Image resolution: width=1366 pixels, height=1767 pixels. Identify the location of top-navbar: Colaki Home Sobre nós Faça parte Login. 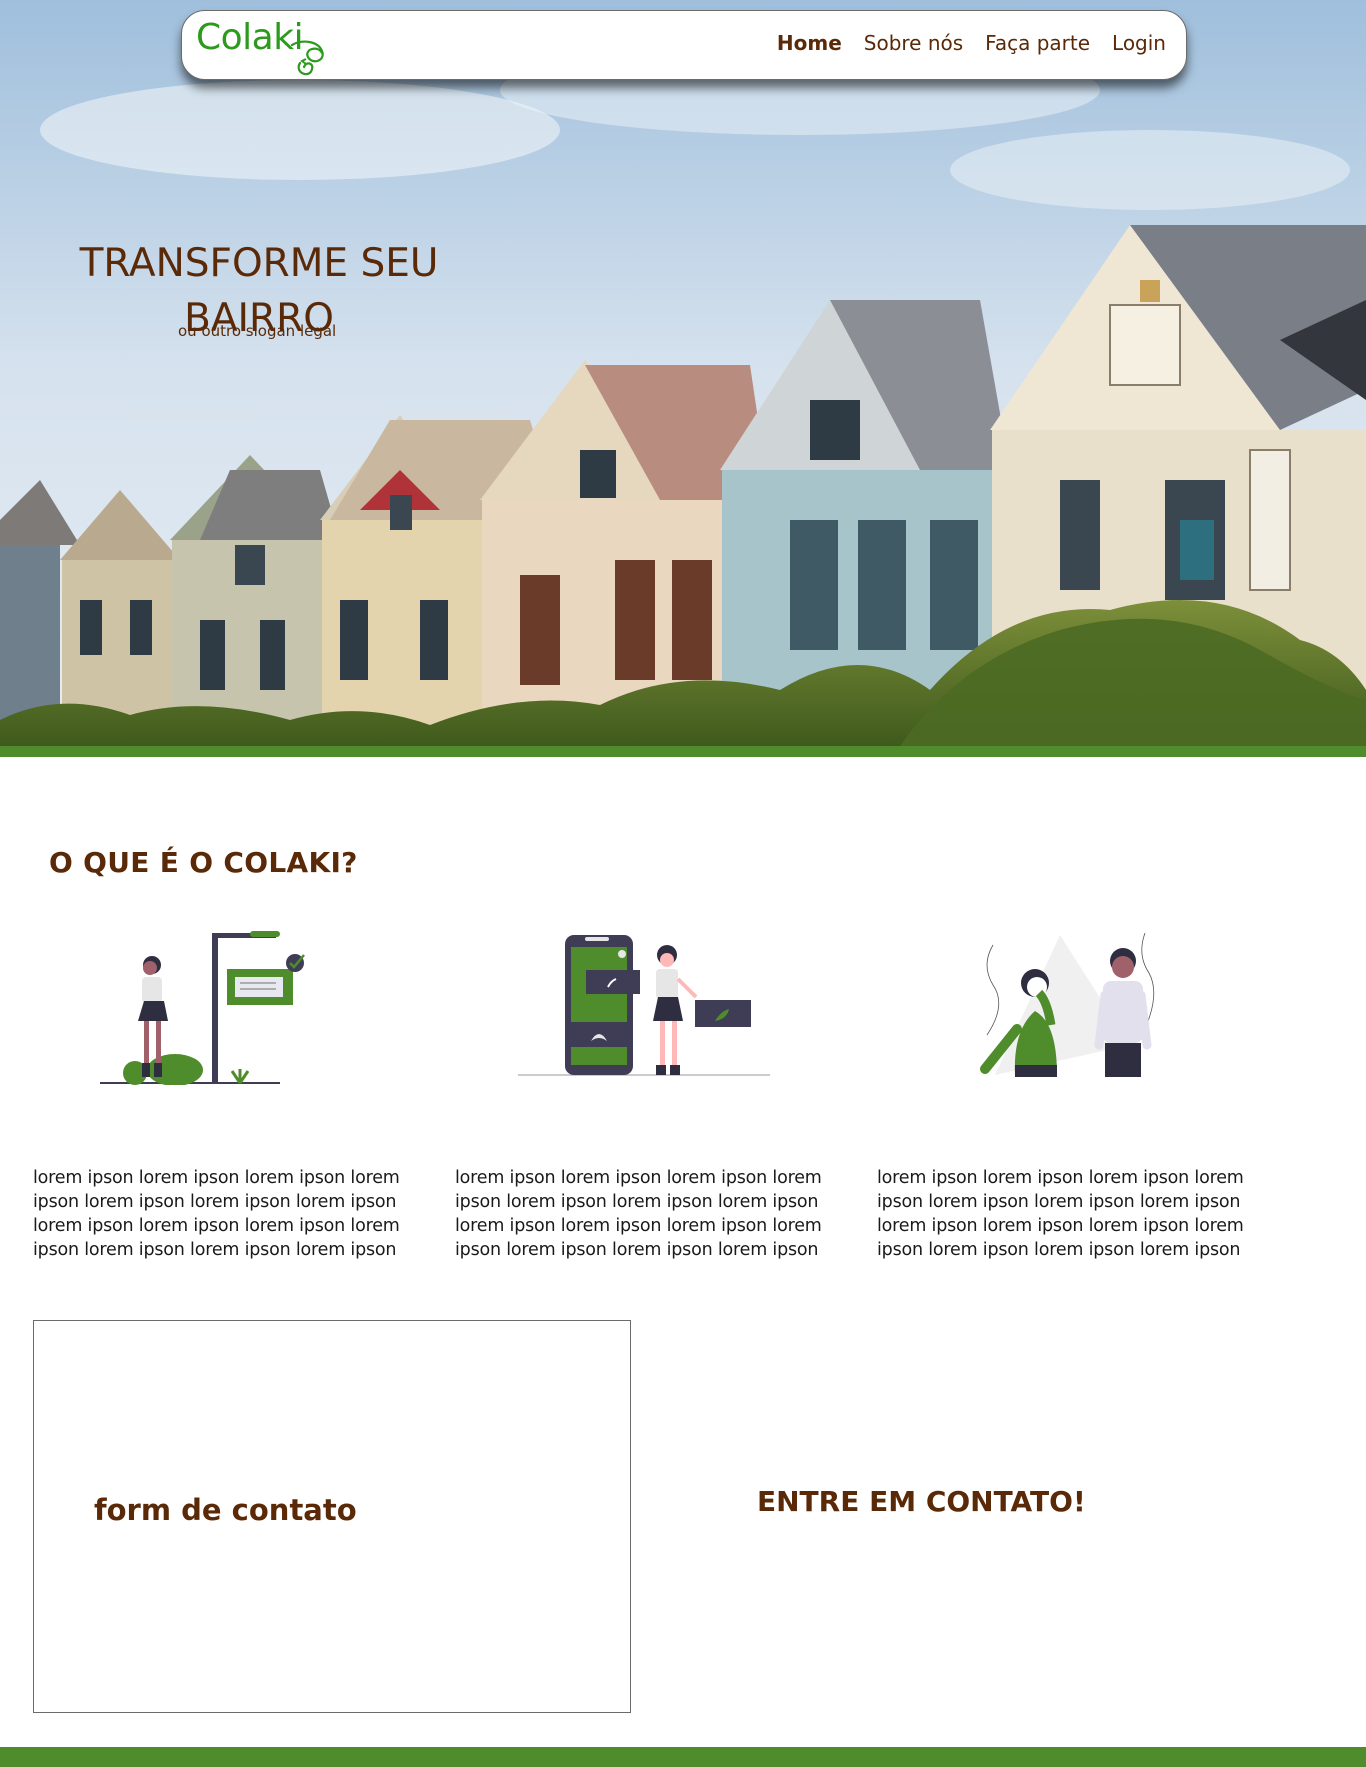
(684, 45).